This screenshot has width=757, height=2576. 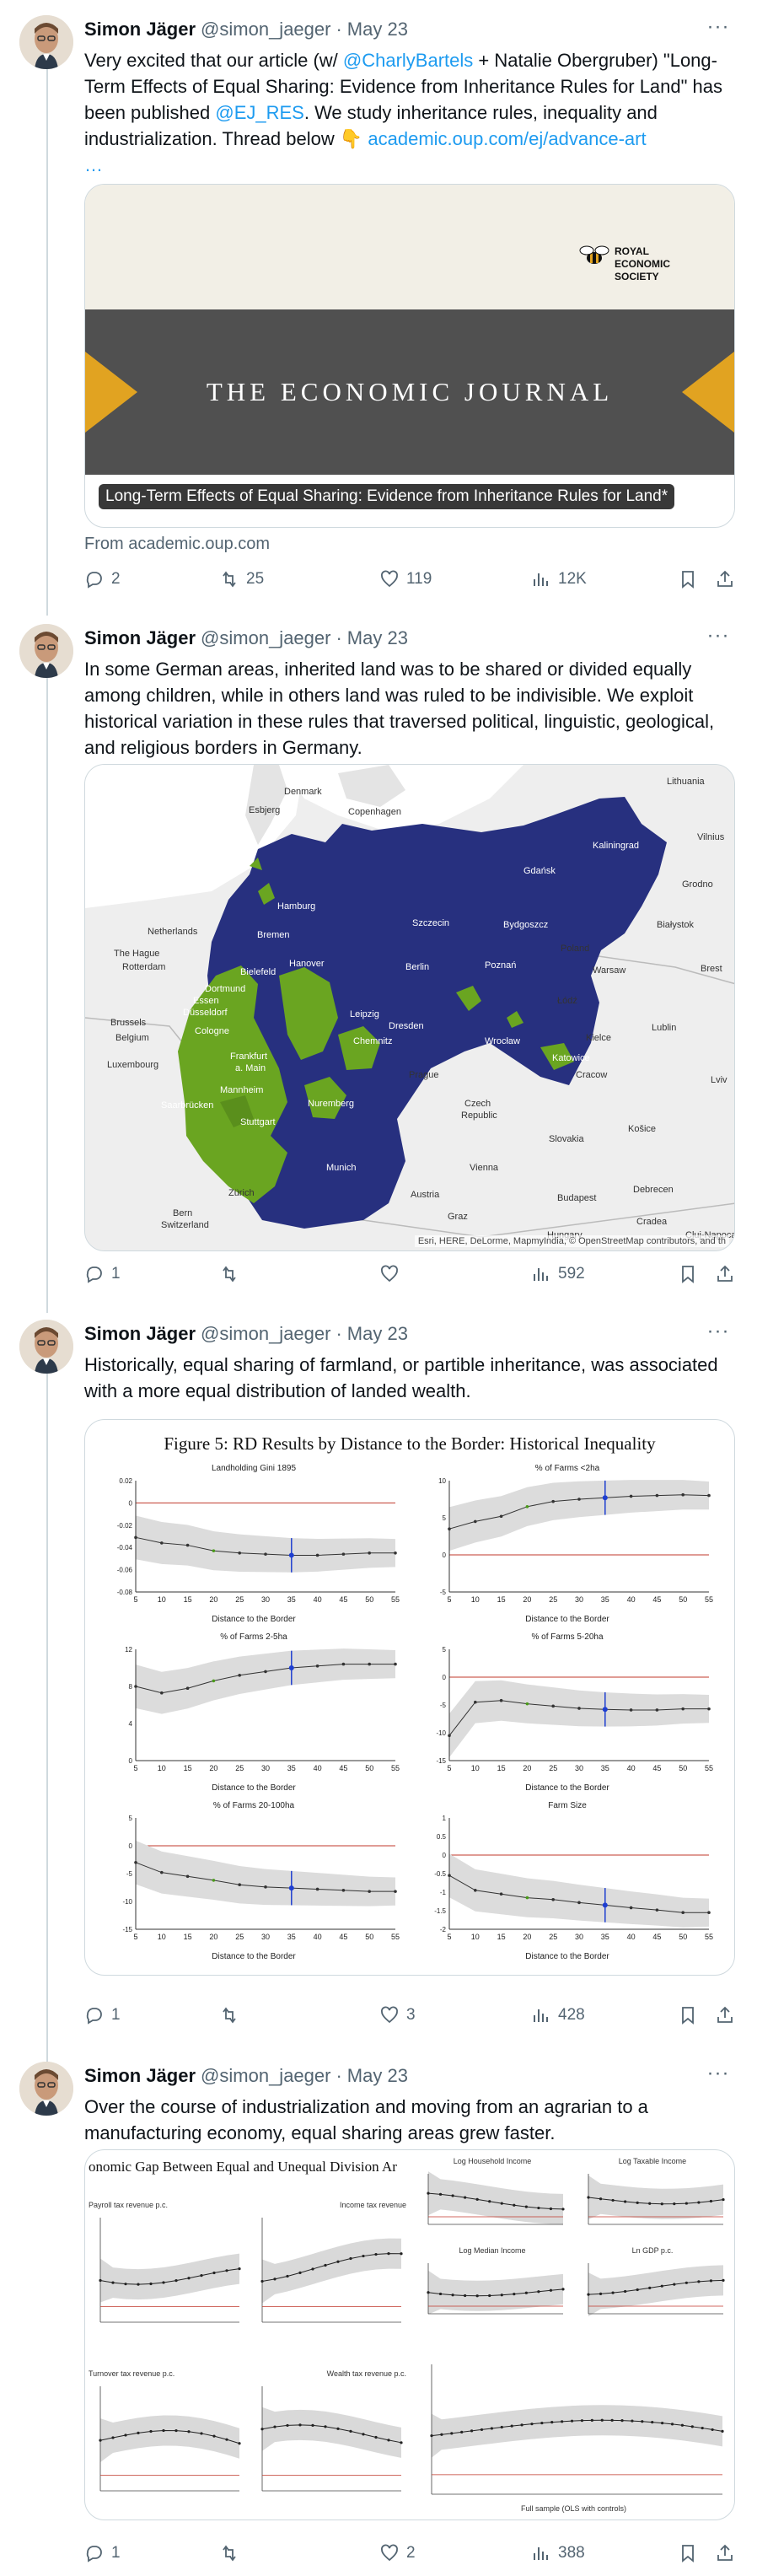 I want to click on reply-button: 2, so click(x=102, y=579).